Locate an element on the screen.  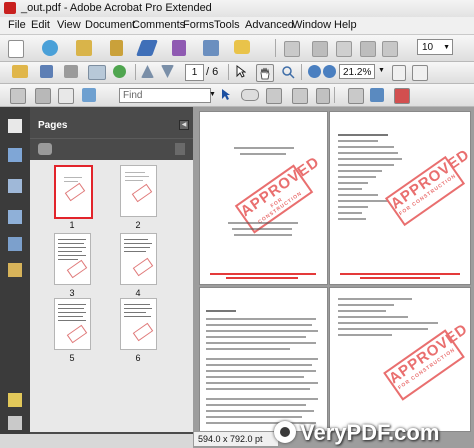
text-box-icon is located at coordinates (320, 49).